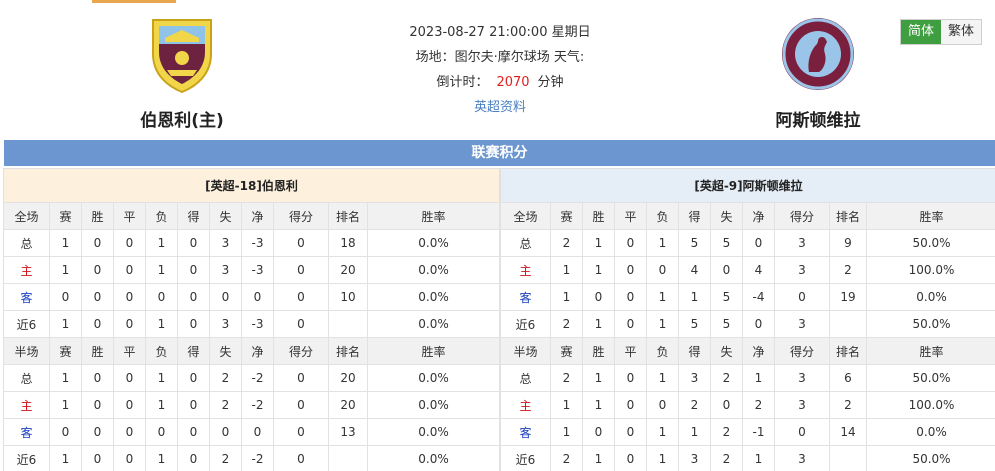 The image size is (995, 471). I want to click on cell-rank: 2, so click(848, 270).